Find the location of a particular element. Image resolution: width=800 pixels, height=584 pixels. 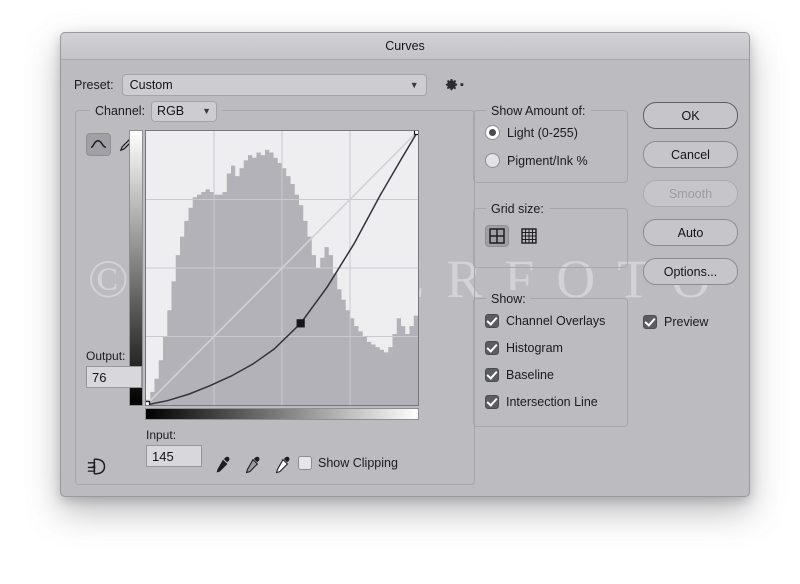

grid-10-icon is located at coordinates (529, 236).